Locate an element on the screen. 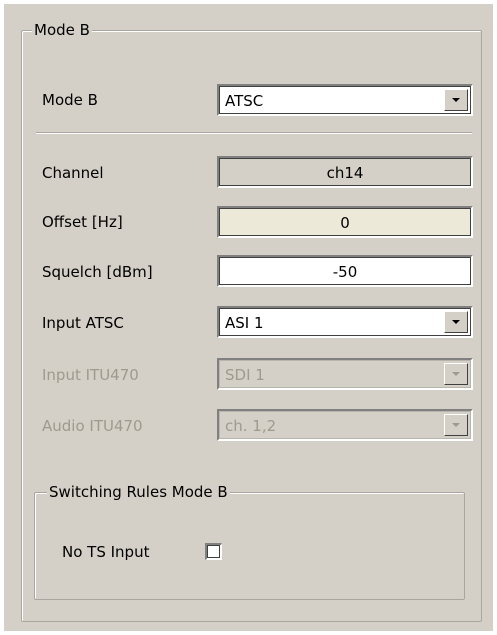  input-itu470-label: Input ITU470 is located at coordinates (90, 375).